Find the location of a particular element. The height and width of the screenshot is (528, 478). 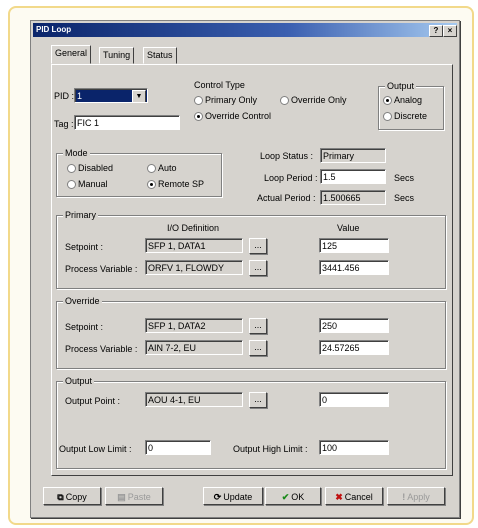

paste-button-label: Paste is located at coordinates (139, 497).